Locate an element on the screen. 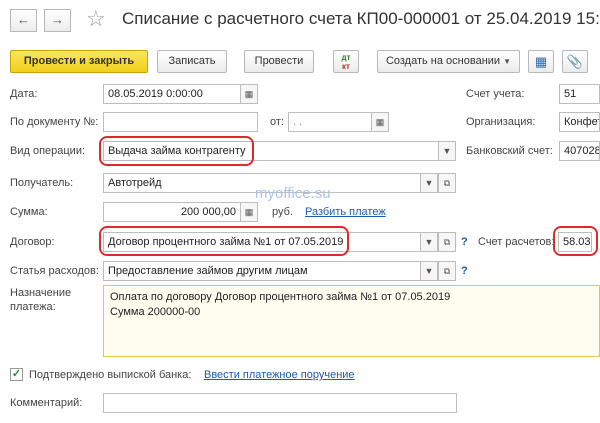 The image size is (600, 423). expense-dropdown-button: ▼ is located at coordinates (429, 271).